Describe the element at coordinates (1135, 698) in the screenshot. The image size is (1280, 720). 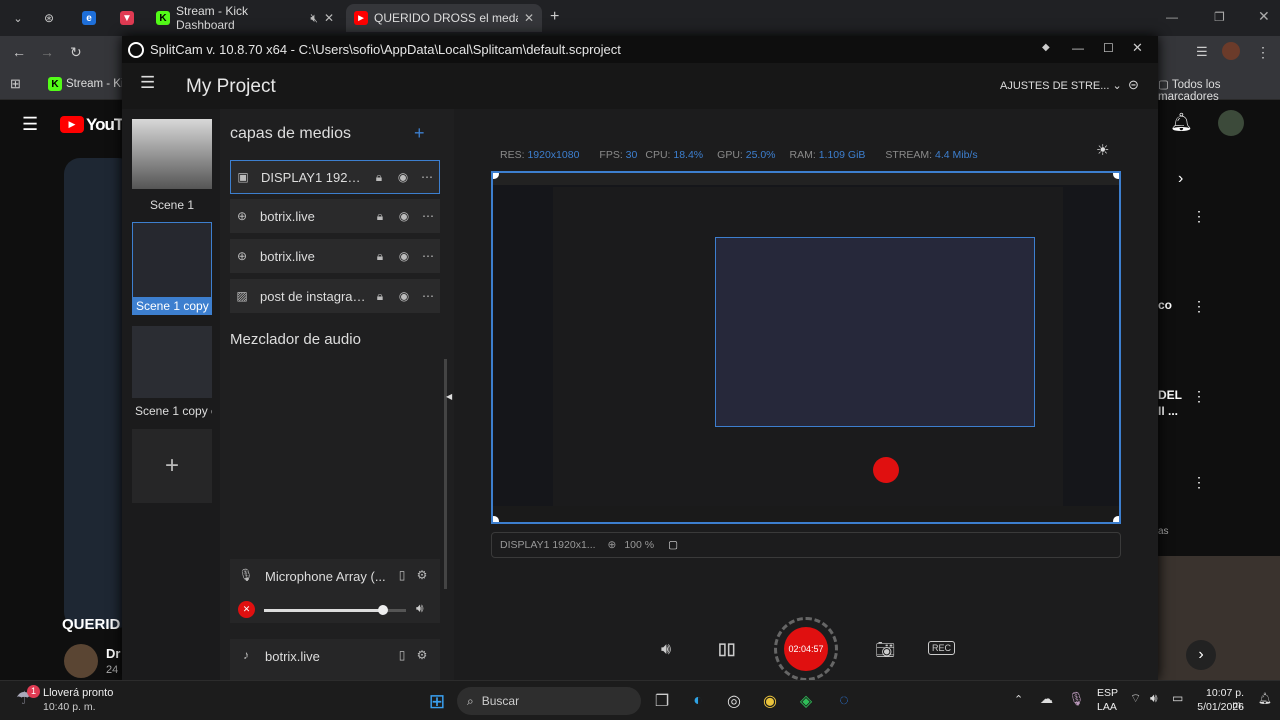
I see `wifi-icon: ⌔` at that location.